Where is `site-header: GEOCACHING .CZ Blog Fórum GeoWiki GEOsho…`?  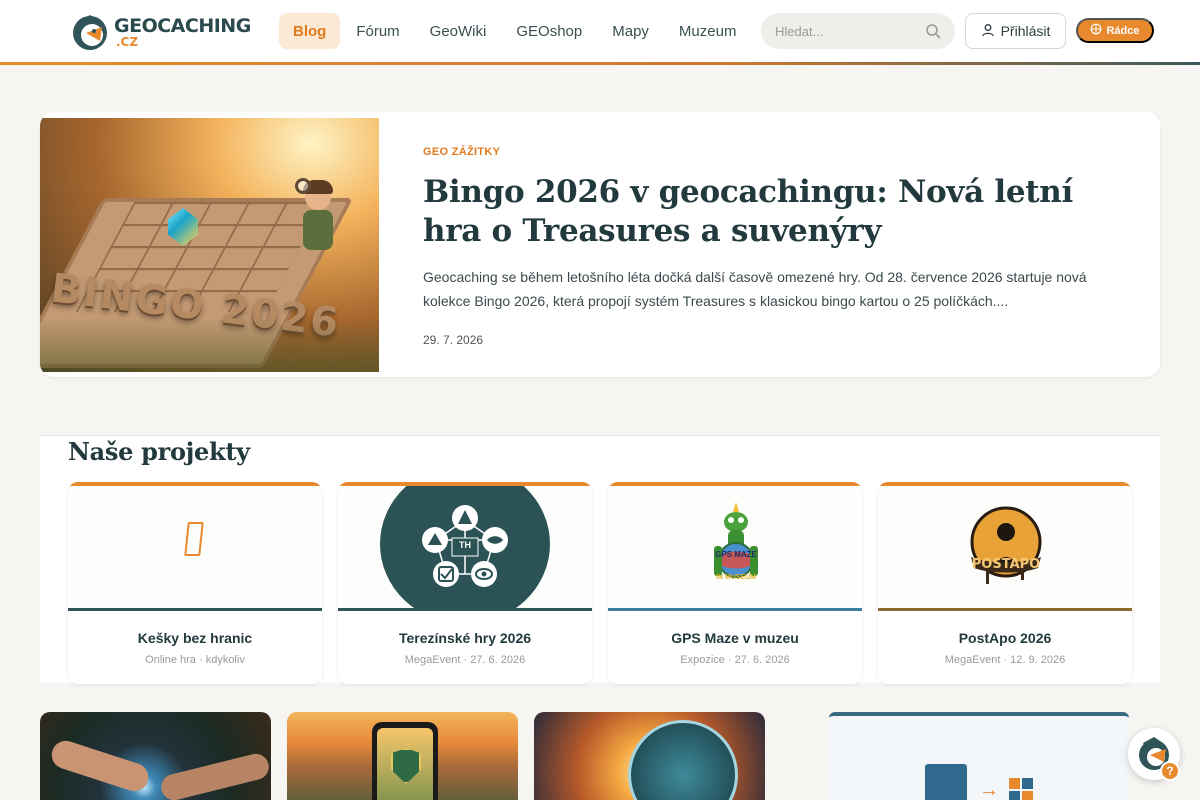
site-header: GEOCACHING .CZ Blog Fórum GeoWiki GEOsho… is located at coordinates (600, 31).